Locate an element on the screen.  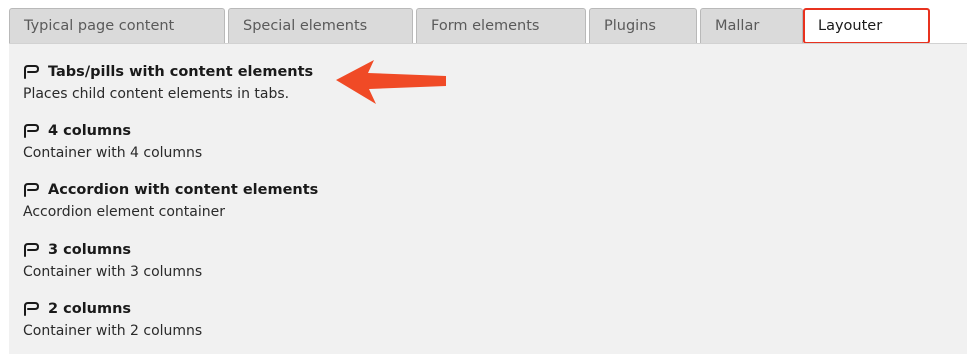
content-element-title: Tabs/pills with content elements is located at coordinates (168, 72).